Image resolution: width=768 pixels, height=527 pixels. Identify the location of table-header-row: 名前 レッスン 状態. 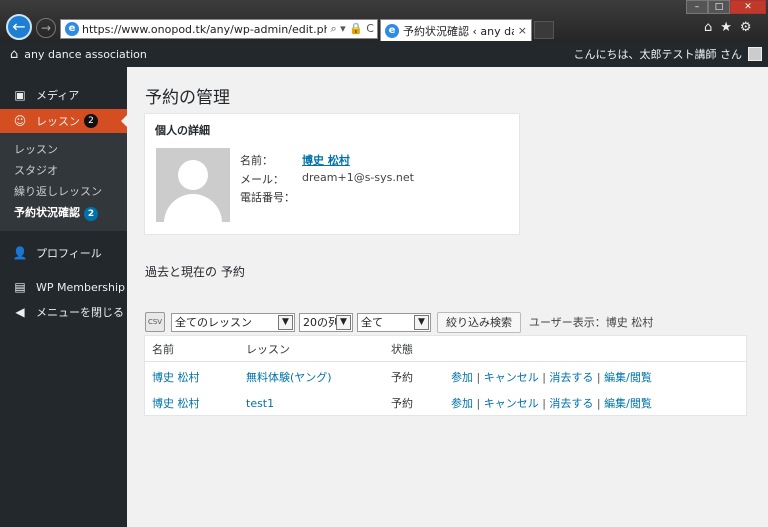
(445, 349).